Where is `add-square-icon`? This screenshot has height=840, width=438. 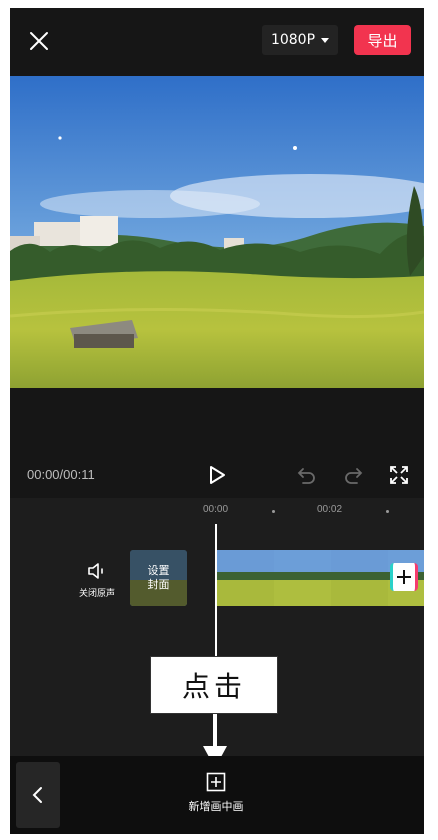 add-square-icon is located at coordinates (216, 782).